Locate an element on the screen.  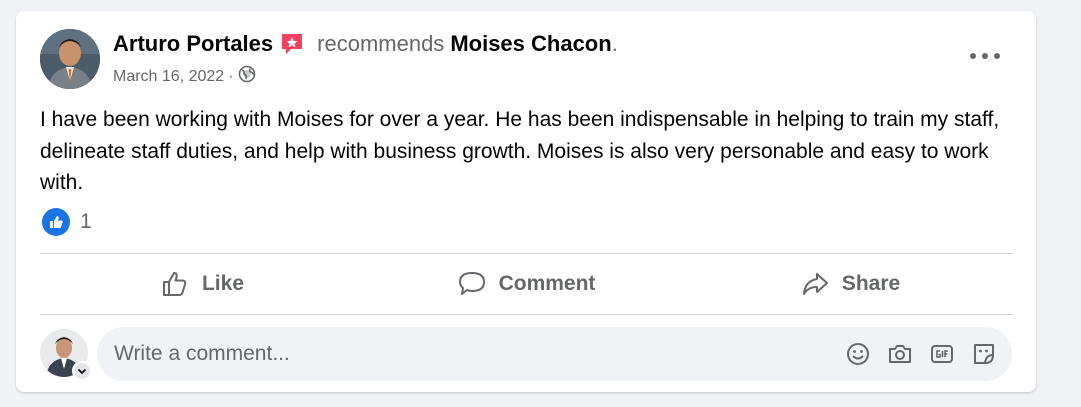
reaction-summary: 1 is located at coordinates (67, 222).